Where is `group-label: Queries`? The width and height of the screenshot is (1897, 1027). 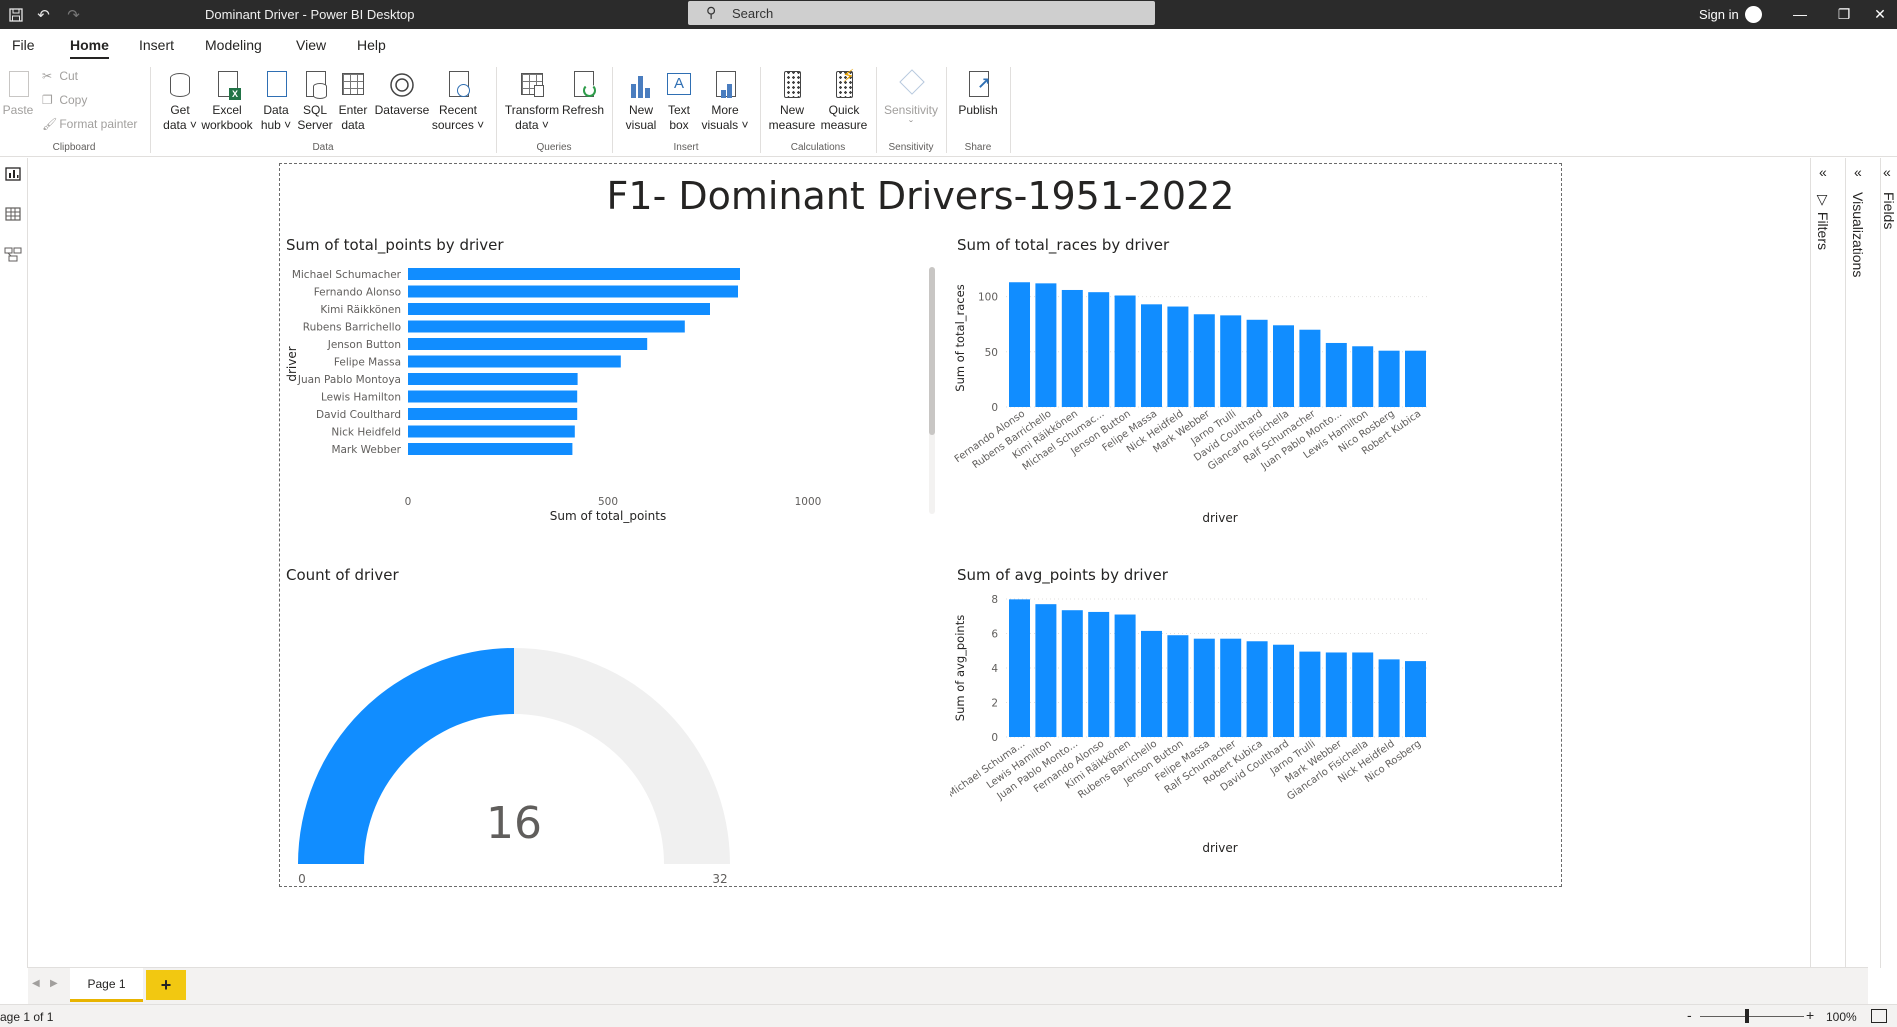 group-label: Queries is located at coordinates (554, 147).